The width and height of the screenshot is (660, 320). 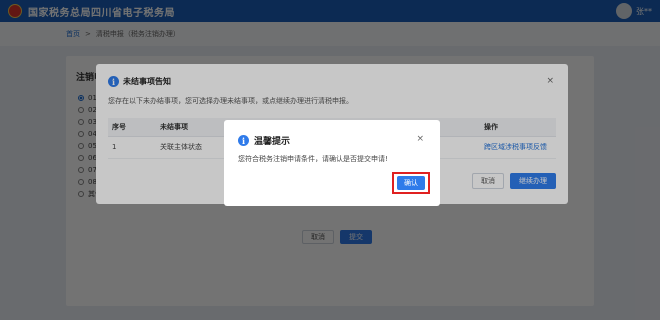 I want to click on confirm-button: 确认, so click(x=411, y=183).